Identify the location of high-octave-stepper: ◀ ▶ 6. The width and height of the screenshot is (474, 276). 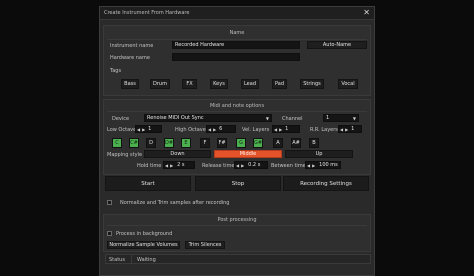
(221, 129).